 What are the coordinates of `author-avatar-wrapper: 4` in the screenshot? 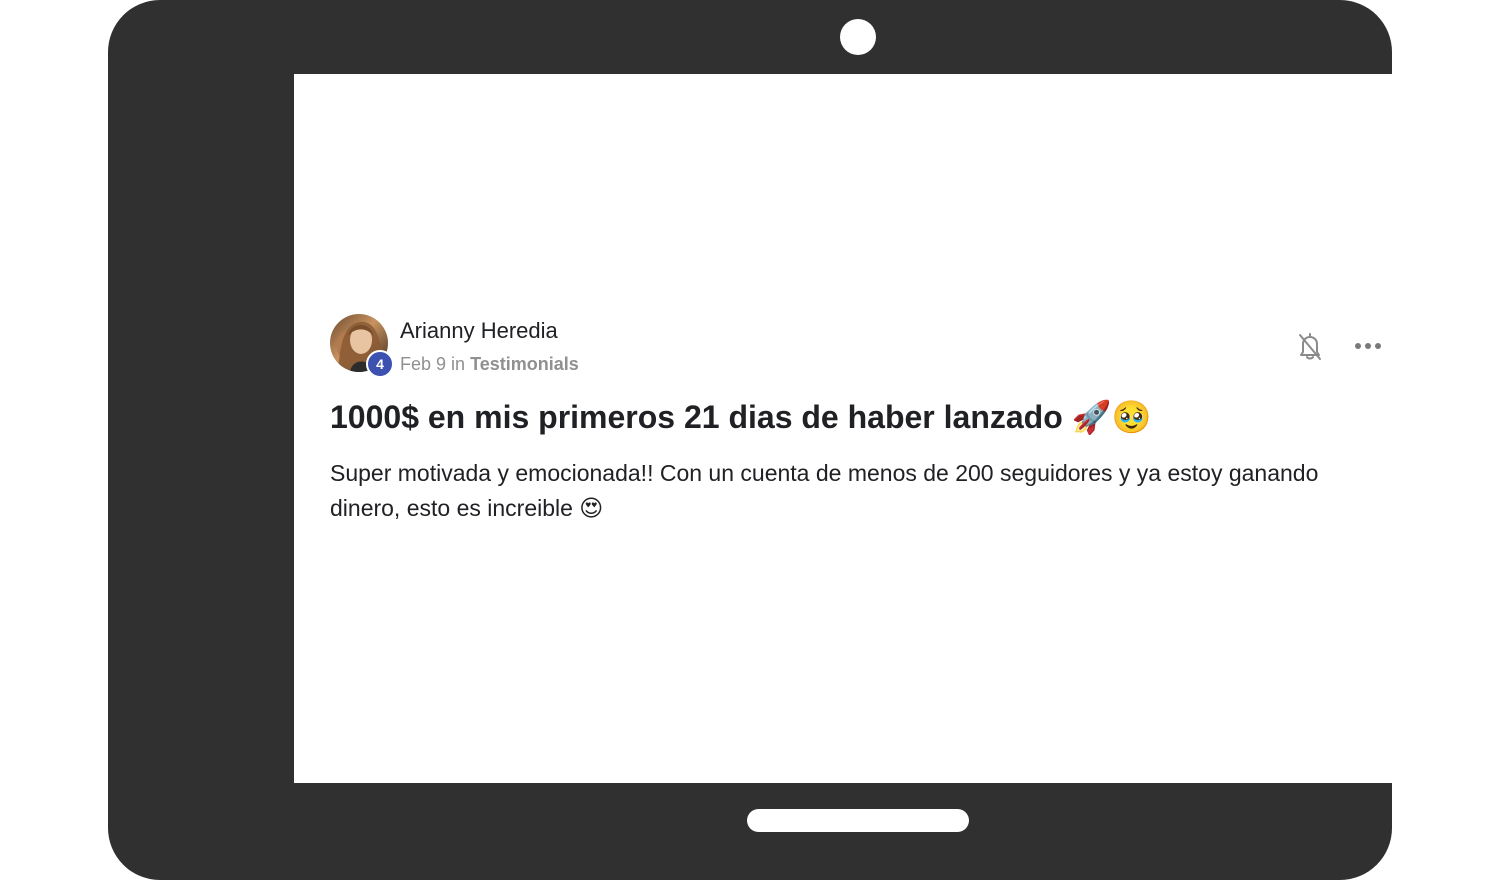 It's located at (362, 346).